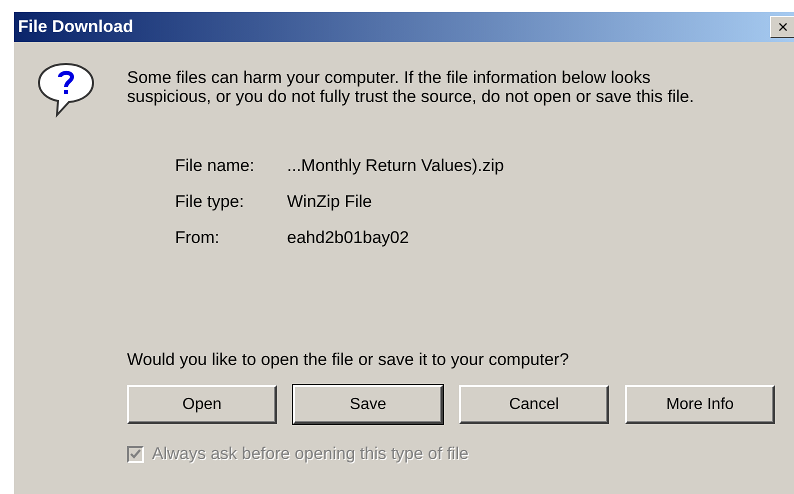  Describe the element at coordinates (348, 360) in the screenshot. I see `question-text: Would you like to open the file or save it to your computer?` at that location.